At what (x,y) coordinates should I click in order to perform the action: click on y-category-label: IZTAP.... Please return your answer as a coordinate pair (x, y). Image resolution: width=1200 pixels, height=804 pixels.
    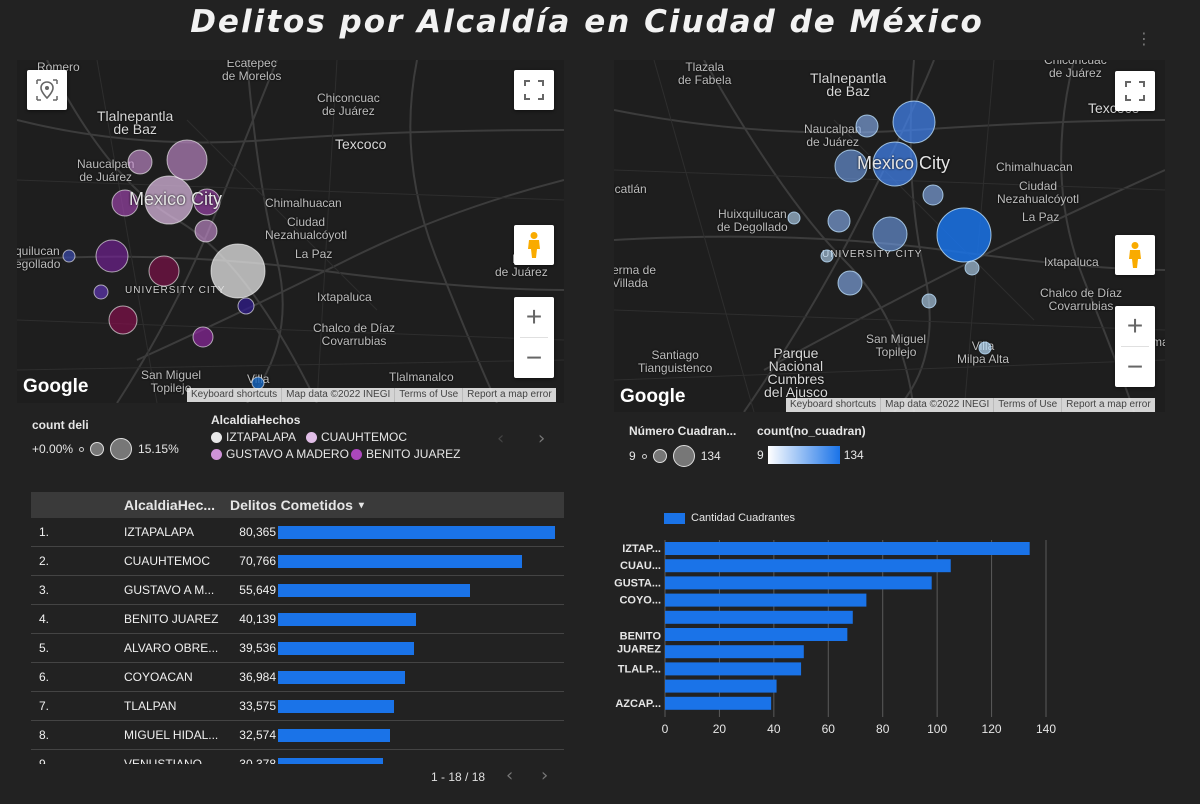
    Looking at the image, I should click on (641, 549).